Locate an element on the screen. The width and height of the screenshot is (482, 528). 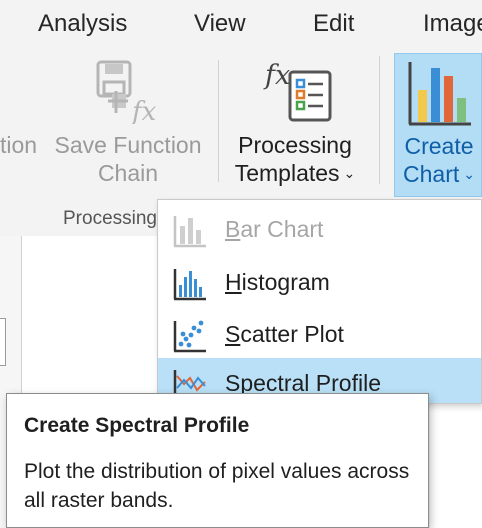
menu-item-histogram: Histogram is located at coordinates (319, 282).